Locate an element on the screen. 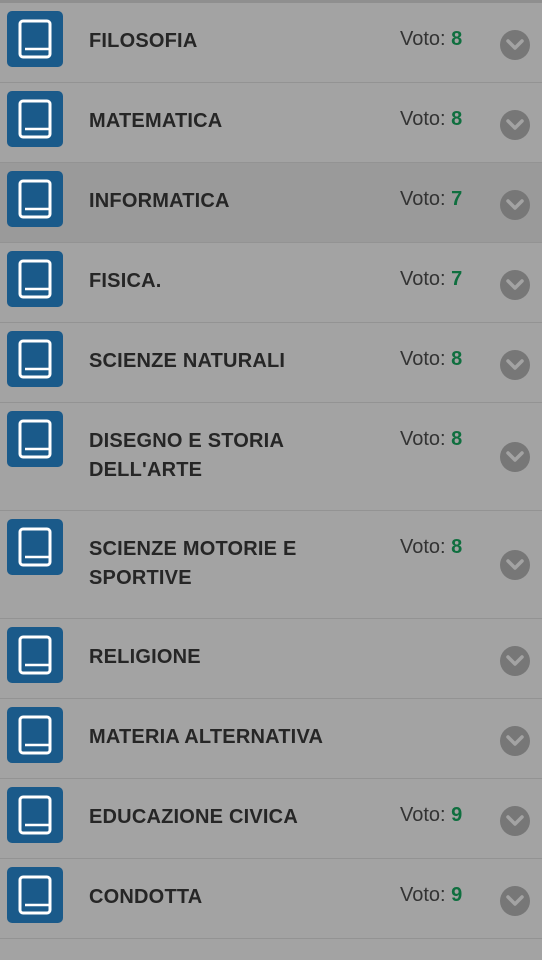 The height and width of the screenshot is (960, 542). subject-name: CONDOTTA is located at coordinates (146, 897).